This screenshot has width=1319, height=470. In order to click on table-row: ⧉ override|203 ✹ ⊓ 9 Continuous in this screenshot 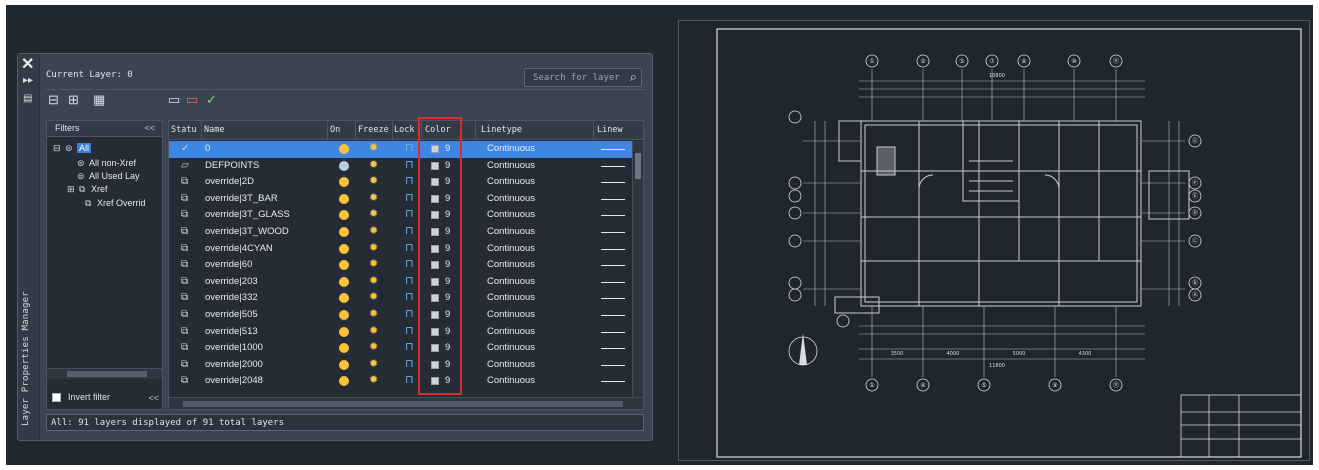, I will do `click(406, 282)`.